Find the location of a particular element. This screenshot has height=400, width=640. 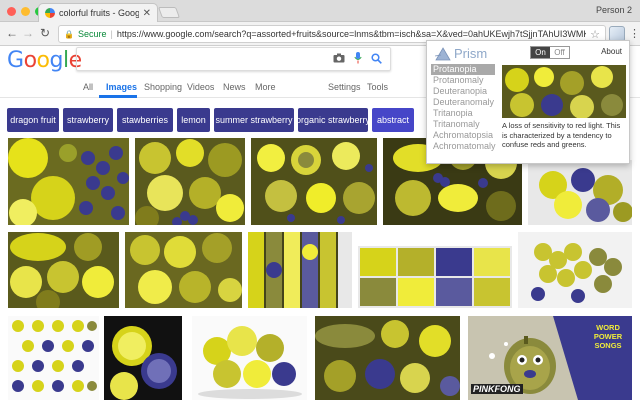

chip-organic-strawberry: organic strawberry is located at coordinates (333, 120).